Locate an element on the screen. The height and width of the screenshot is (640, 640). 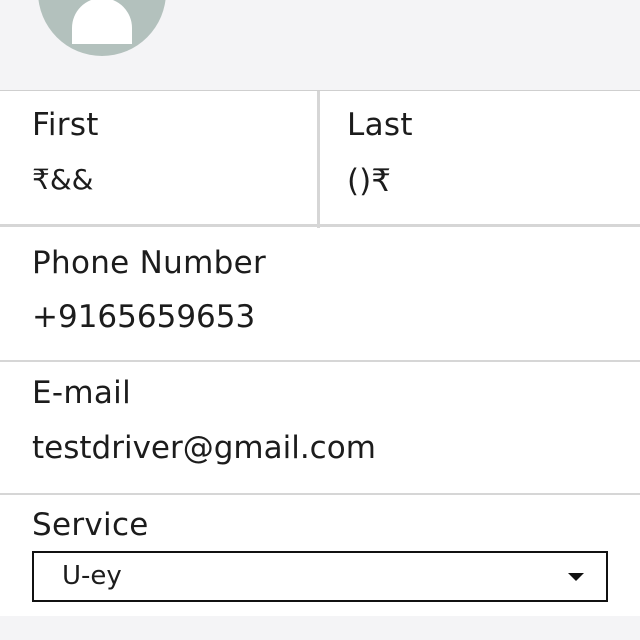
service-label: Service is located at coordinates (90, 525).